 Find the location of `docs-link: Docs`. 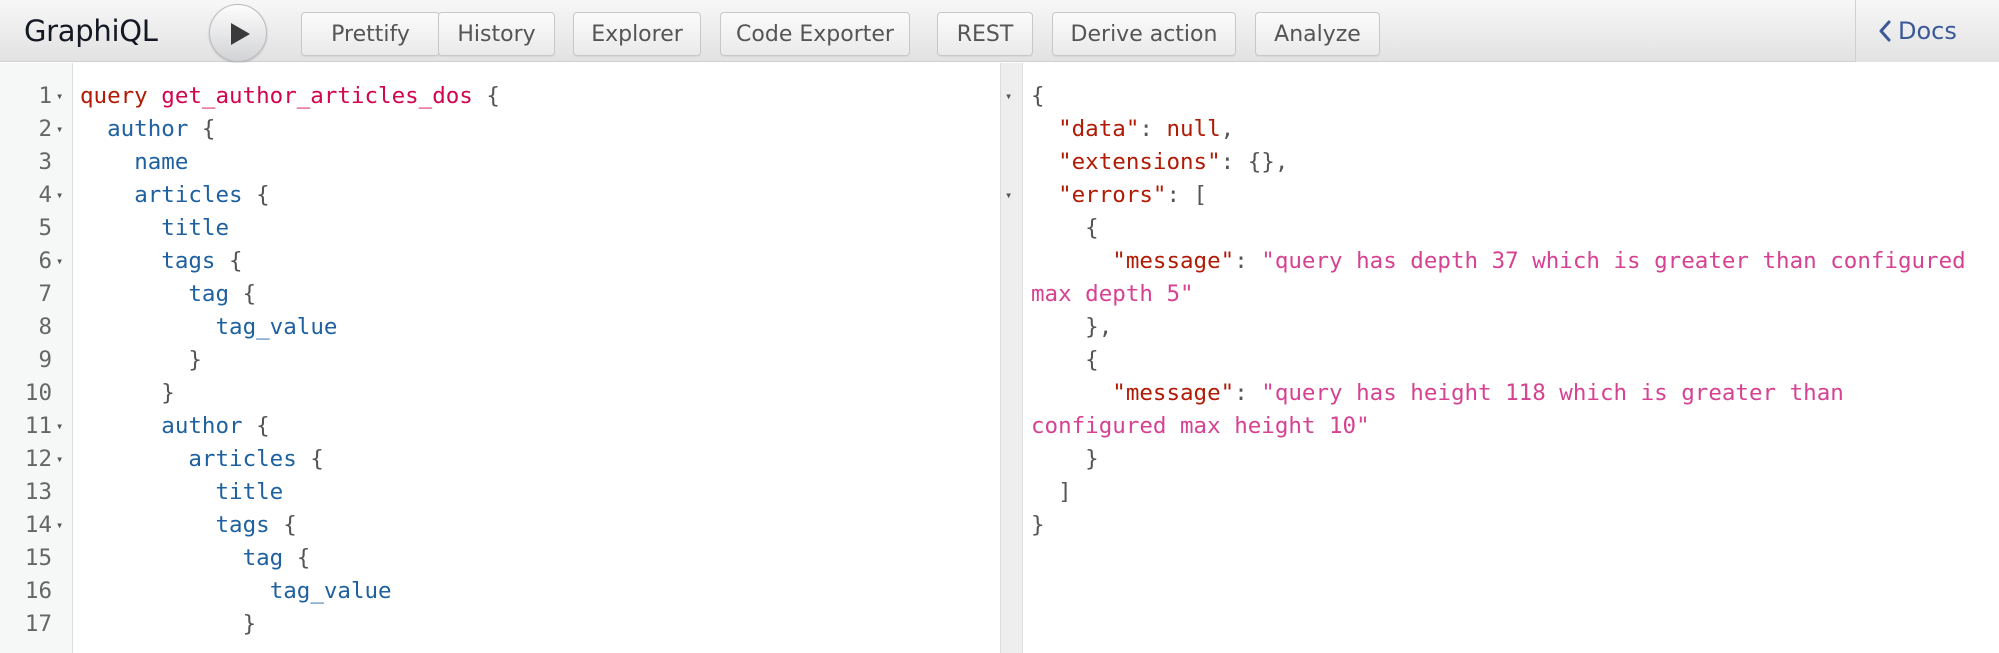

docs-link: Docs is located at coordinates (1917, 31).